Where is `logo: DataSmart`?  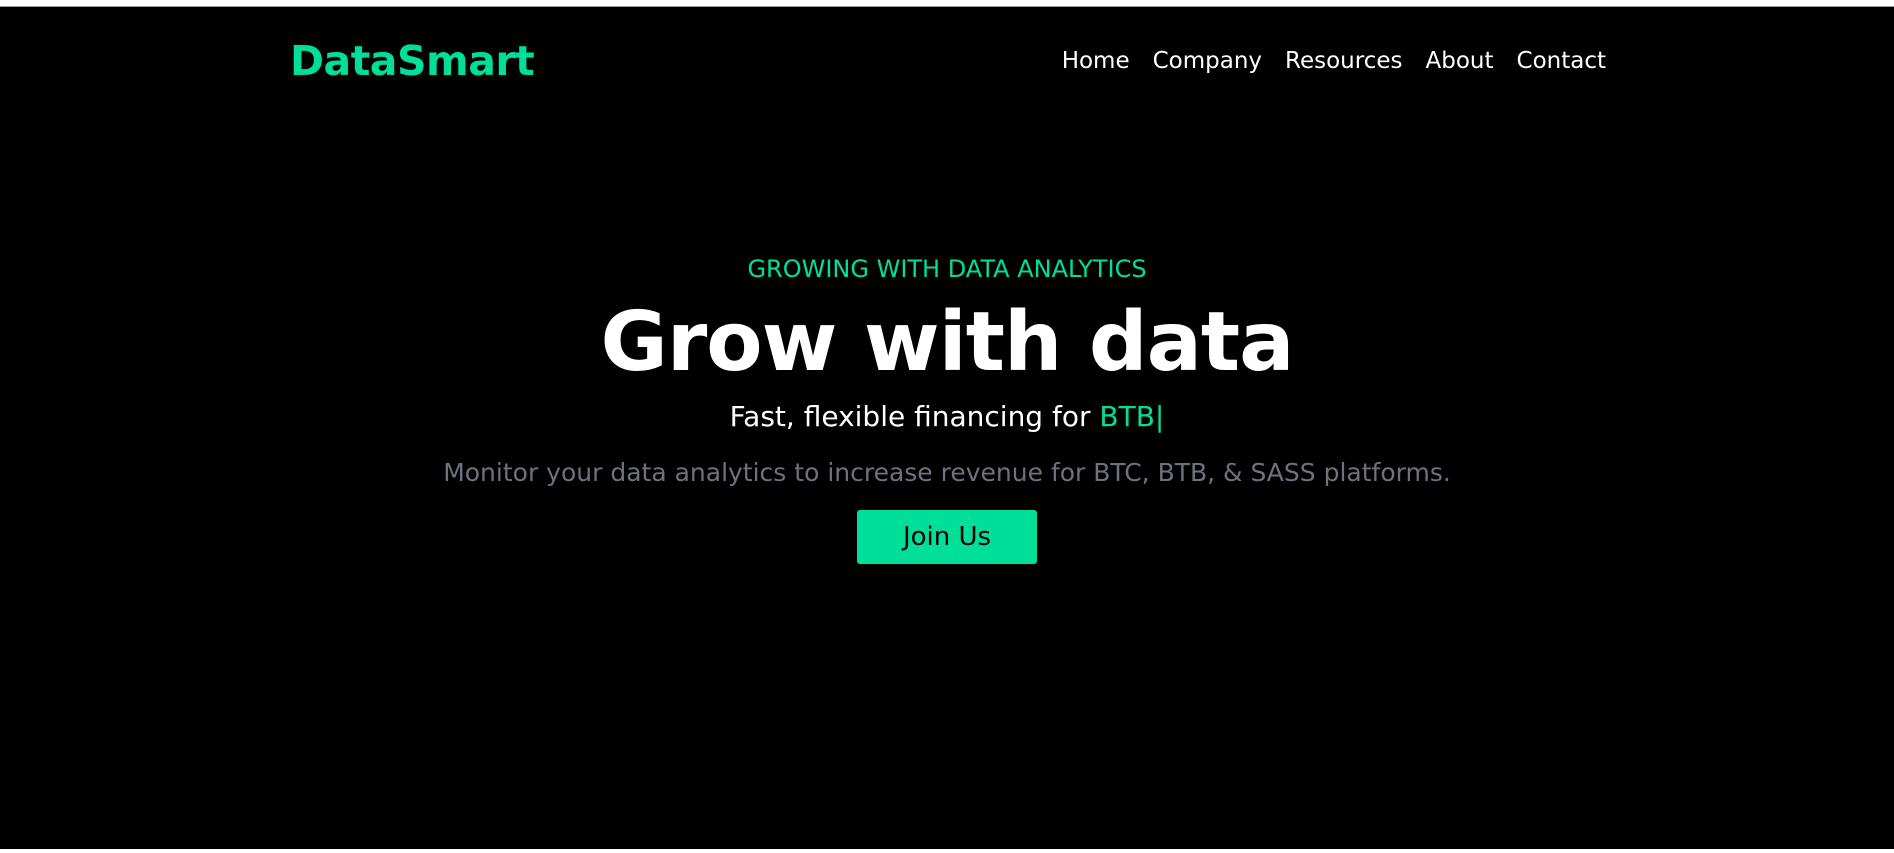
logo: DataSmart is located at coordinates (412, 61).